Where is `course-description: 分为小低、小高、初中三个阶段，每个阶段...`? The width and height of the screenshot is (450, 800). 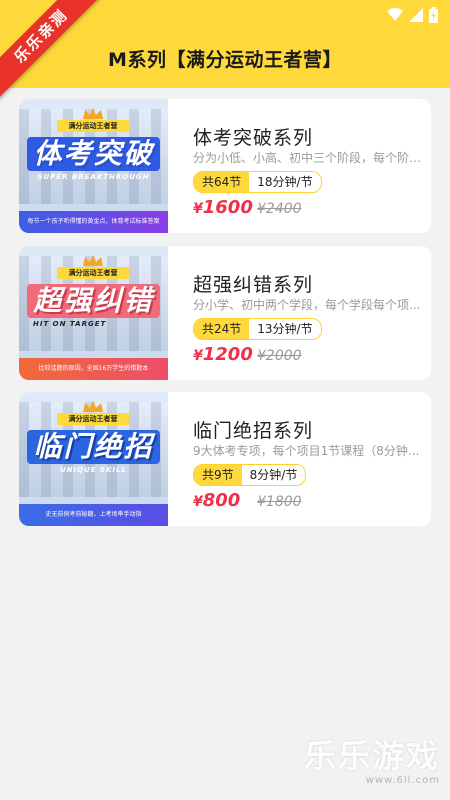
course-description: 分为小低、小高、初中三个阶段，每个阶段... is located at coordinates (309, 158).